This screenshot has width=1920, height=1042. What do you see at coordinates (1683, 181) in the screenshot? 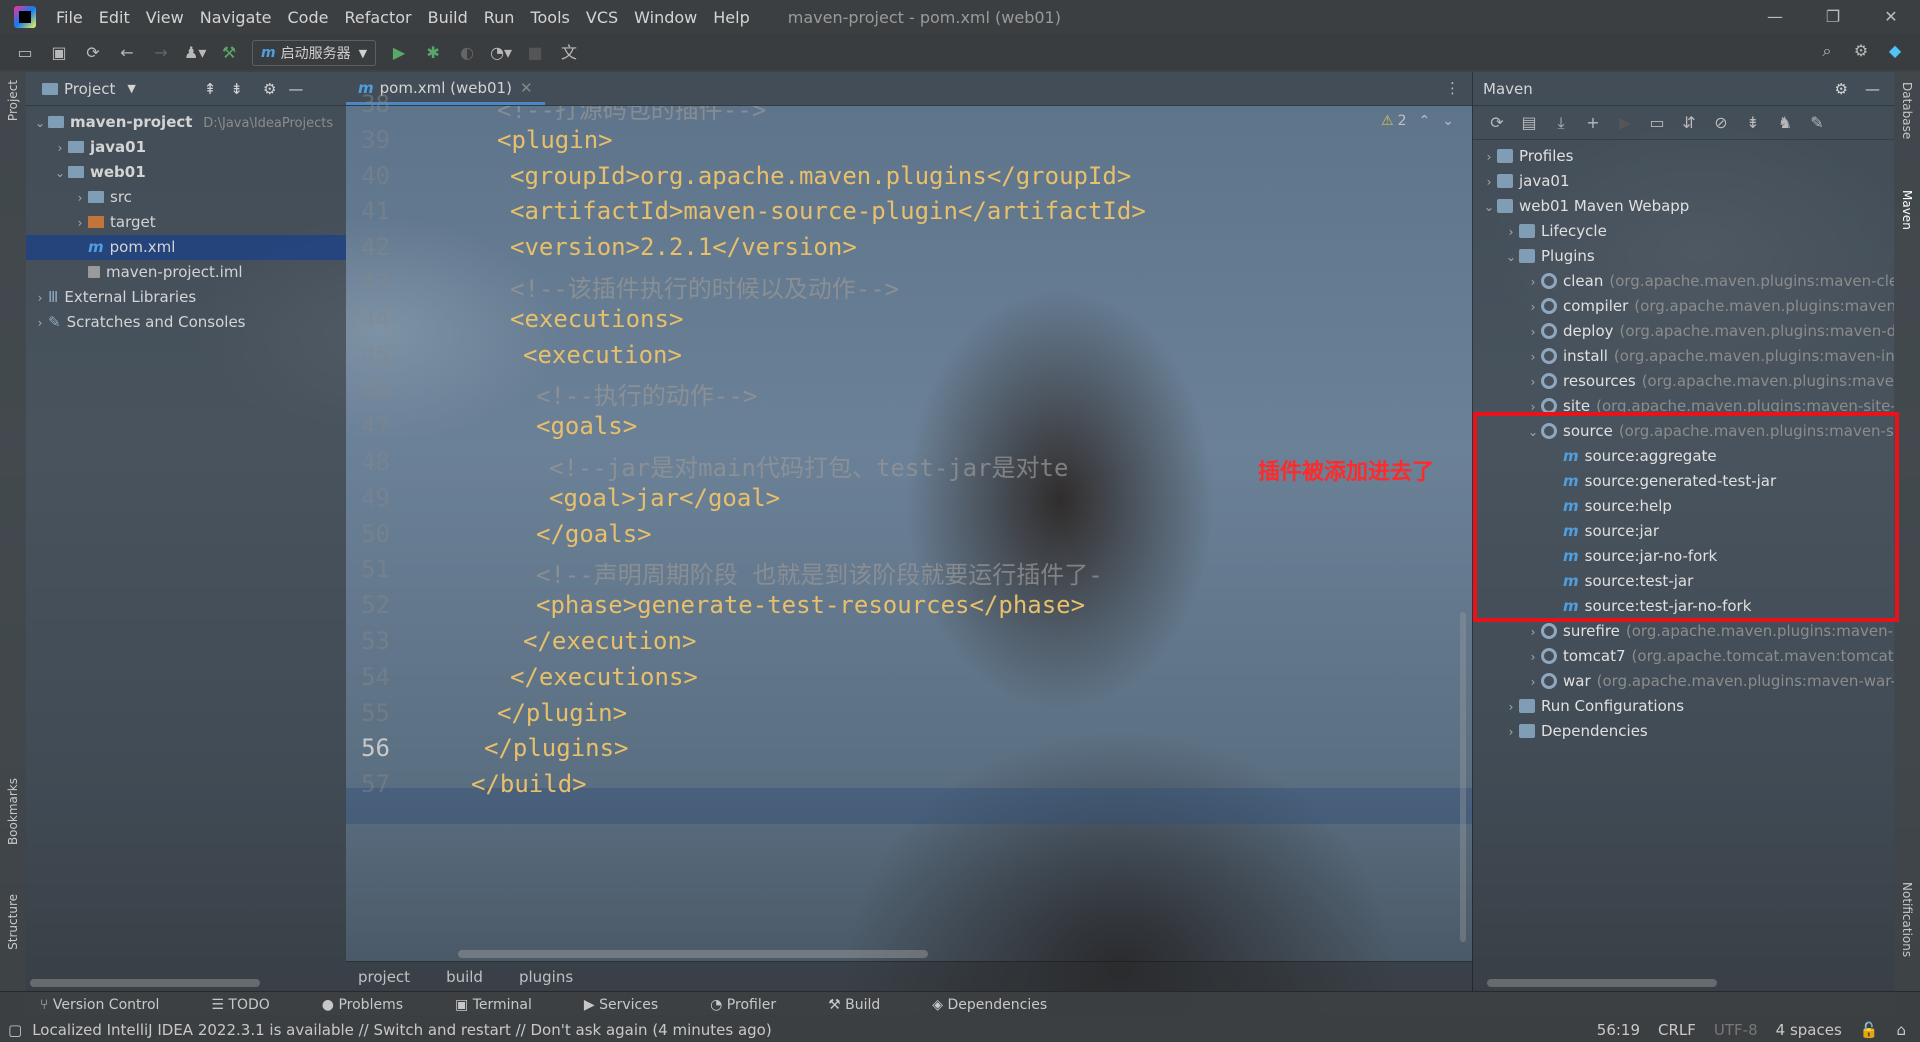
I see `maven-tree-item: › java01` at bounding box center [1683, 181].